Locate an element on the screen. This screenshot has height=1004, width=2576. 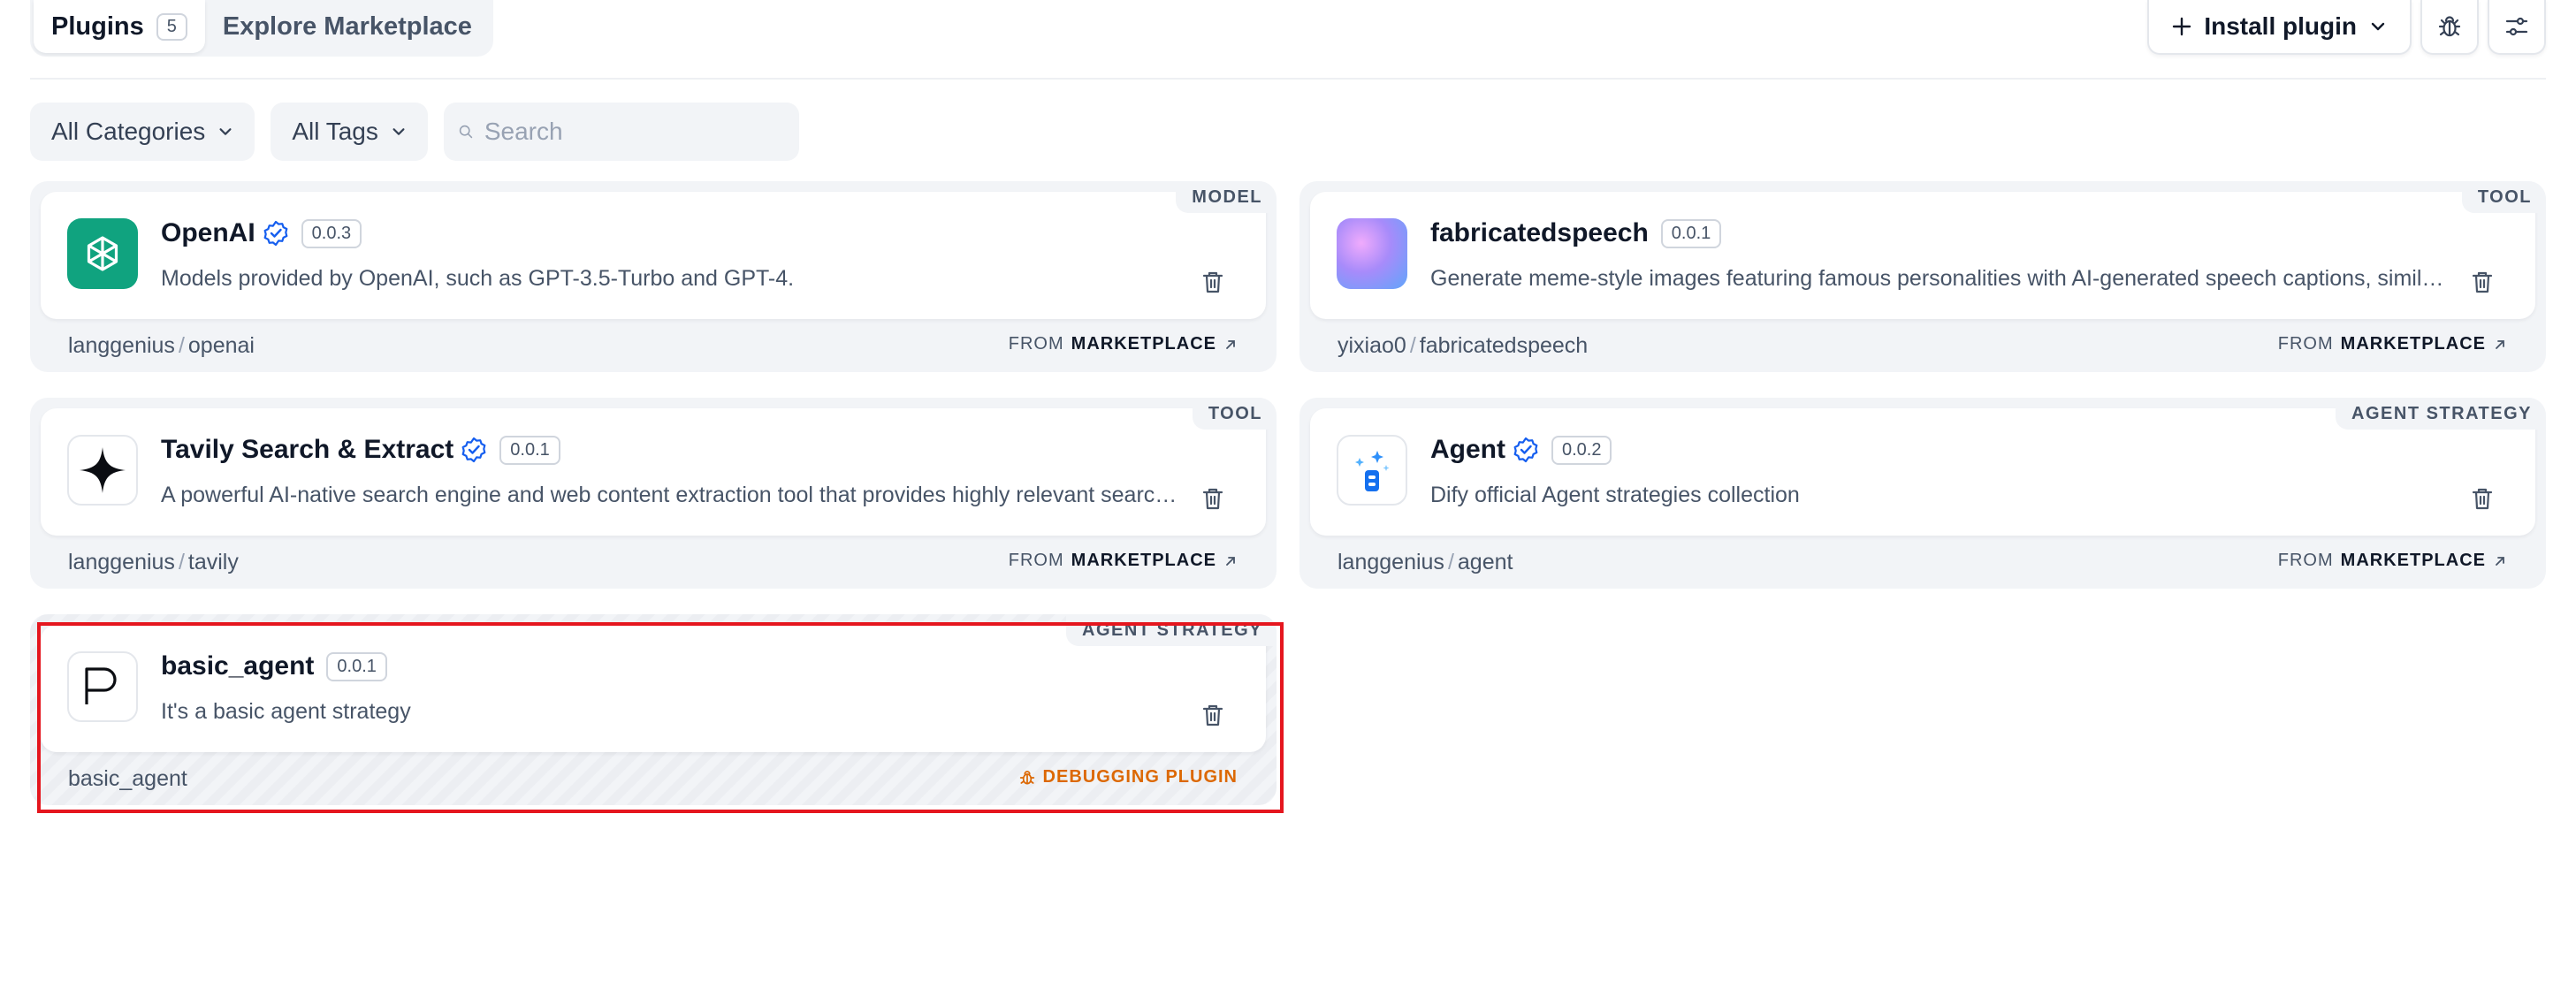
filter-bar: All Categories All Tags is located at coordinates (414, 132).